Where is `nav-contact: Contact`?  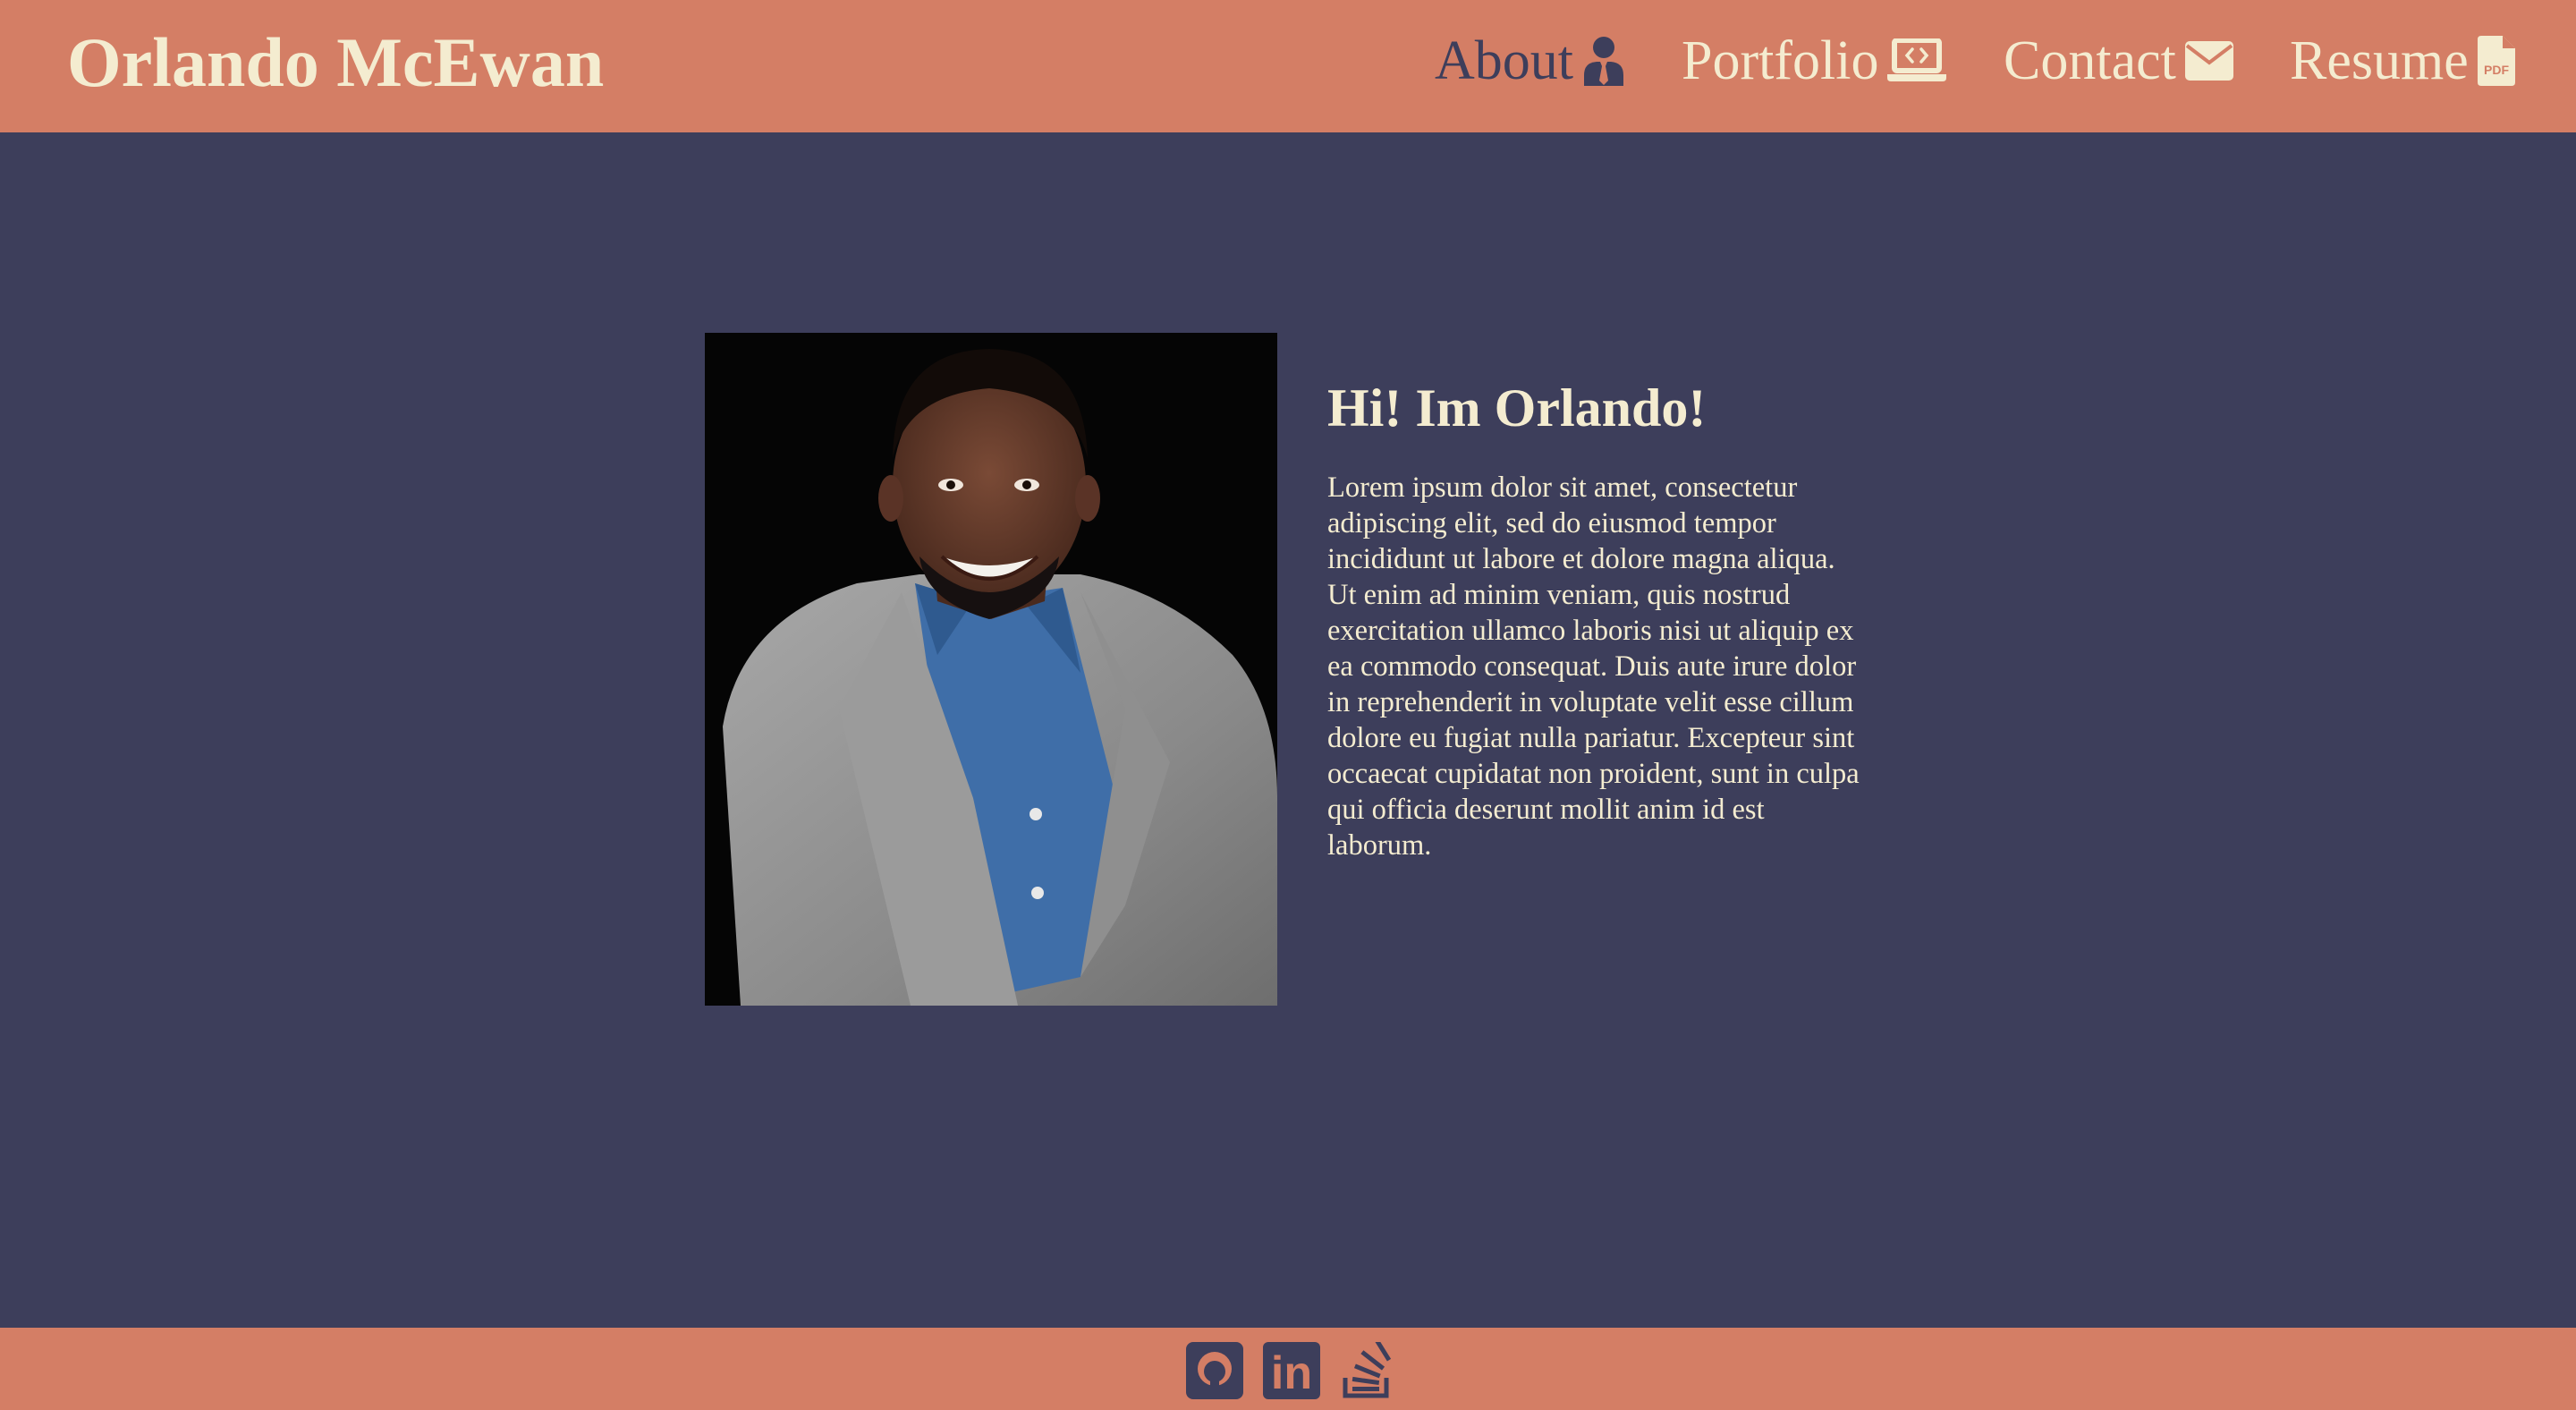
nav-contact: Contact is located at coordinates (2118, 61).